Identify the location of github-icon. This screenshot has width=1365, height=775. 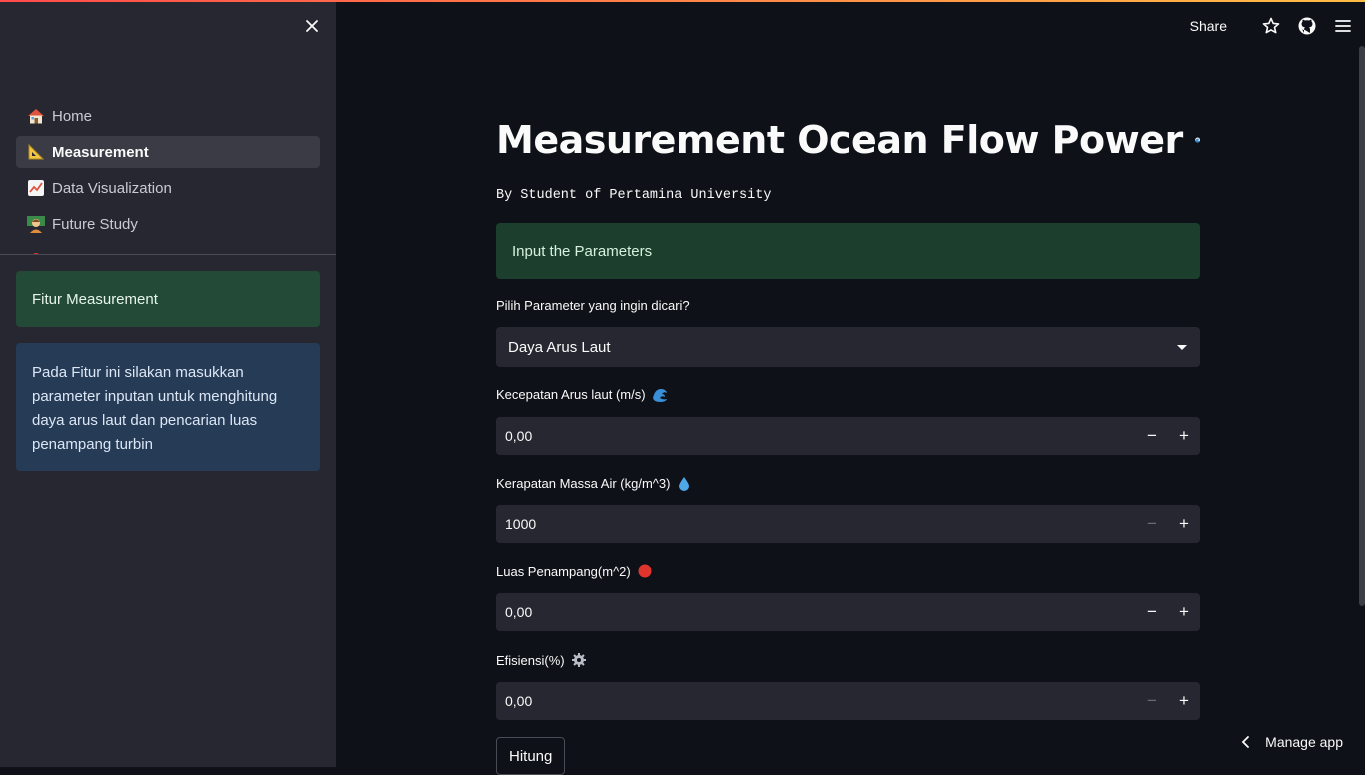
(1307, 26).